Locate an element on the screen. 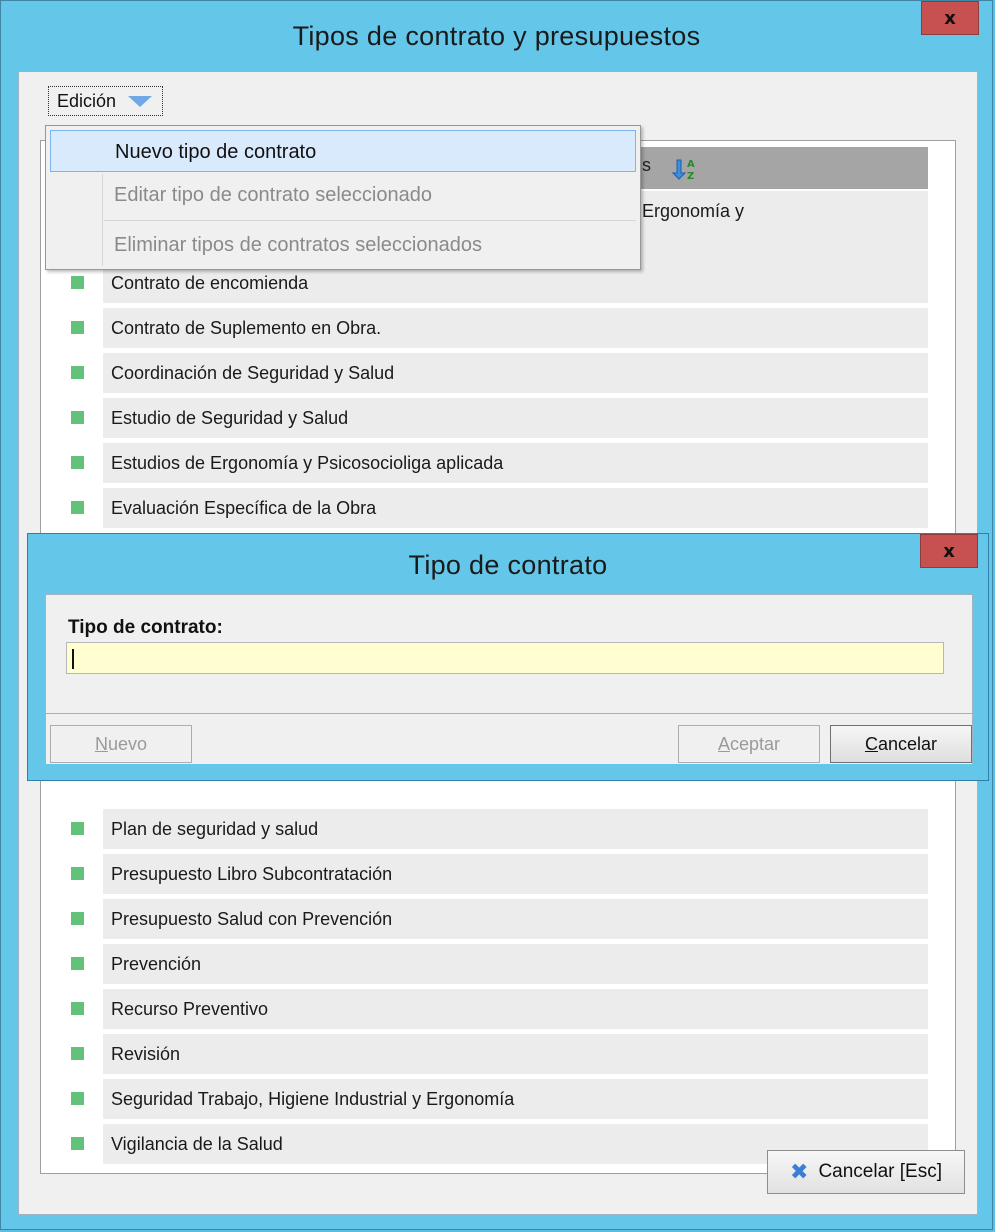 This screenshot has width=995, height=1232. table-row: Revisión is located at coordinates (490, 1054).